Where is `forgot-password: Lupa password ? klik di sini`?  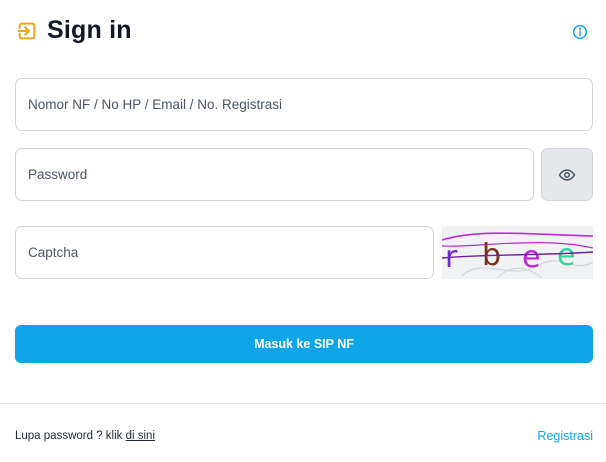
forgot-password: Lupa password ? klik di sini is located at coordinates (85, 436).